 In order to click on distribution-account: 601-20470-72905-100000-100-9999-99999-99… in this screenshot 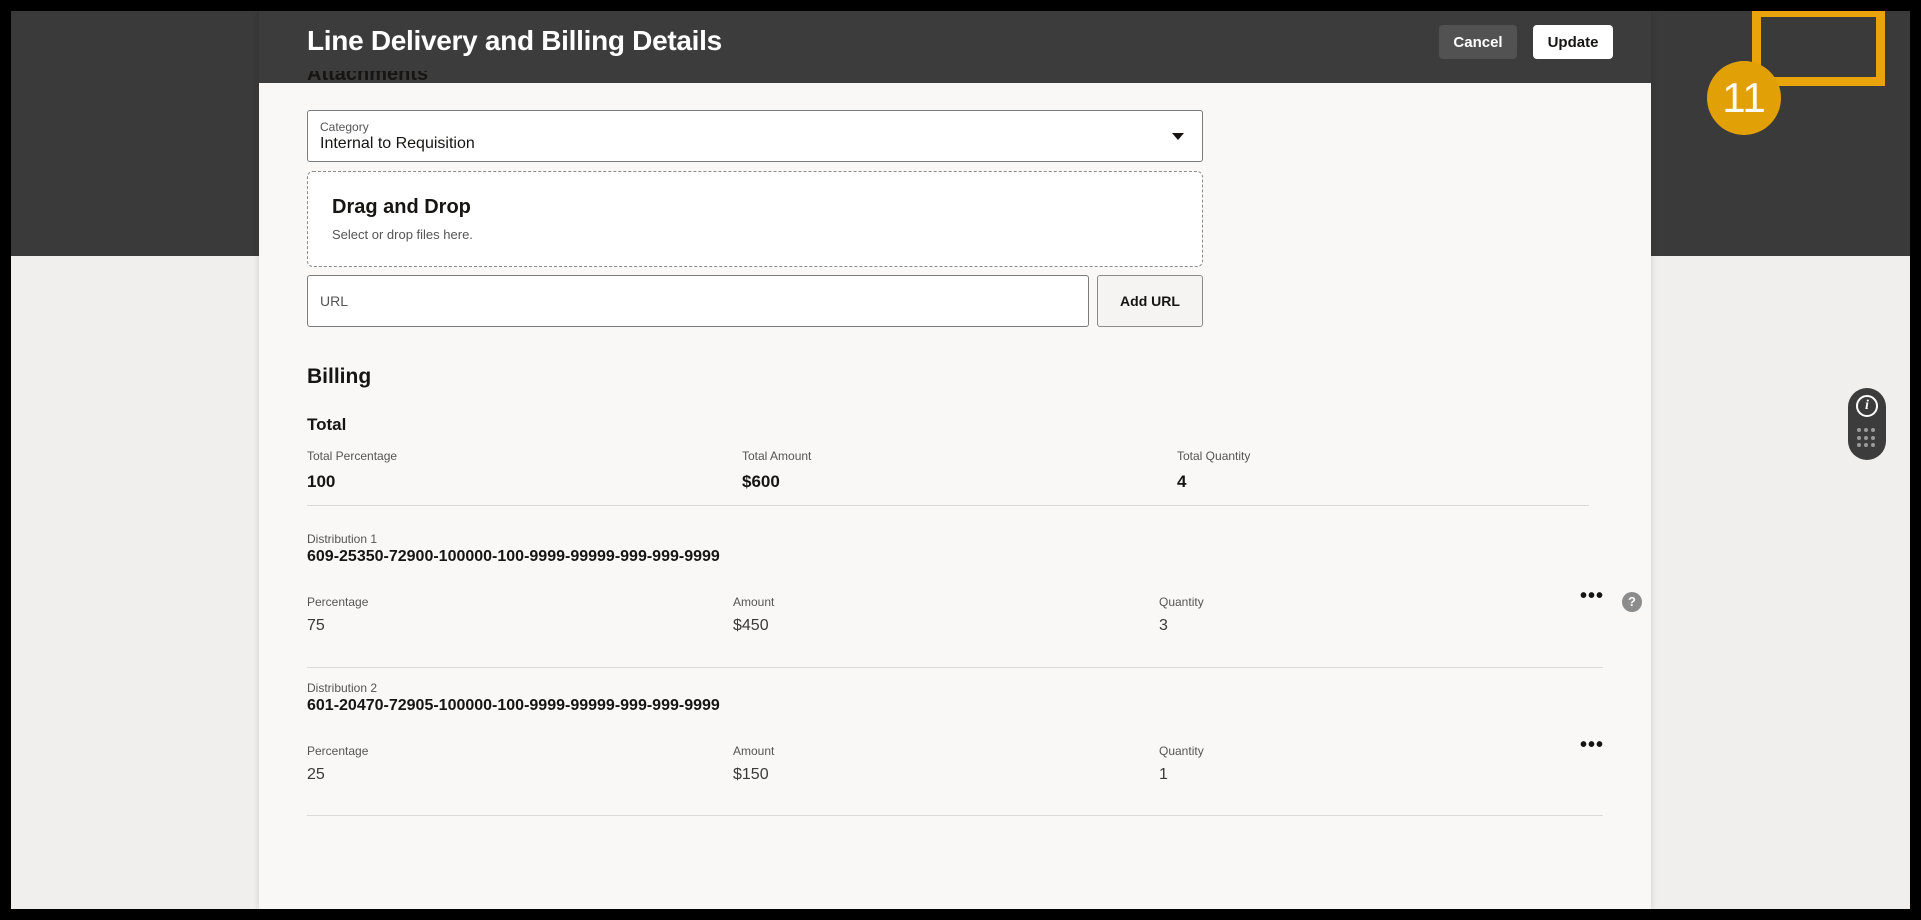, I will do `click(513, 705)`.